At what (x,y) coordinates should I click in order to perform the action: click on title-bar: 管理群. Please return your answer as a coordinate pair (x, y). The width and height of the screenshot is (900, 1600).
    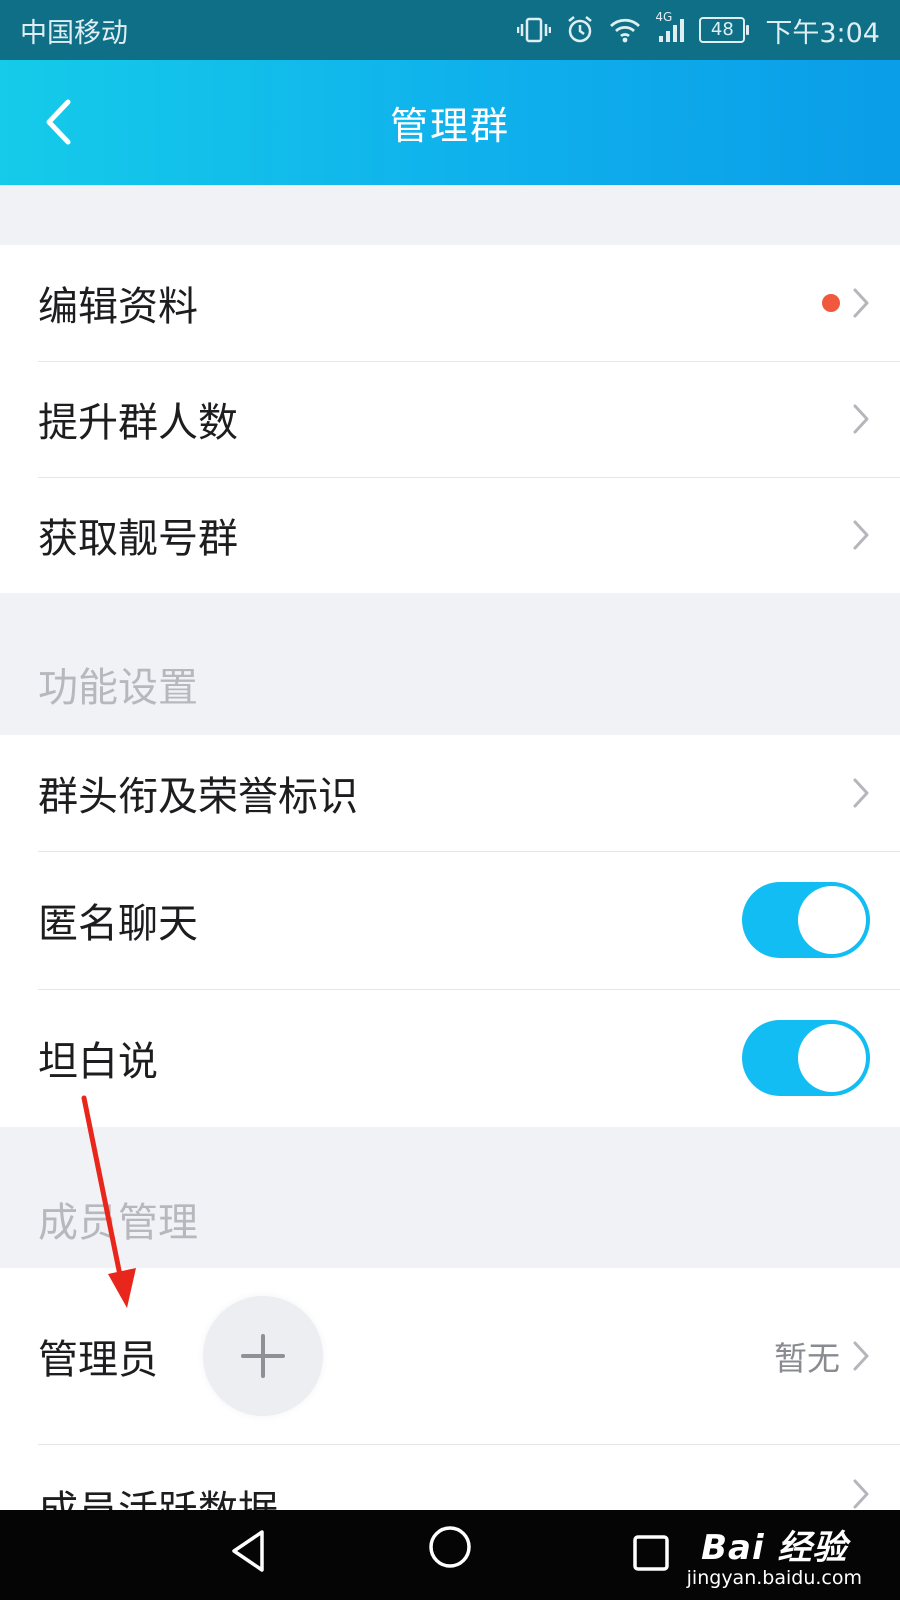
    Looking at the image, I should click on (450, 122).